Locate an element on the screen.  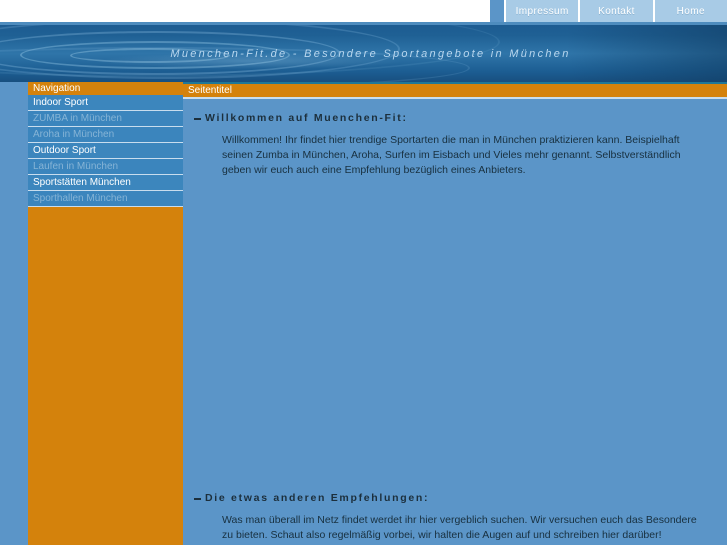
topnav-item-impressum: Impressum is located at coordinates (542, 11).